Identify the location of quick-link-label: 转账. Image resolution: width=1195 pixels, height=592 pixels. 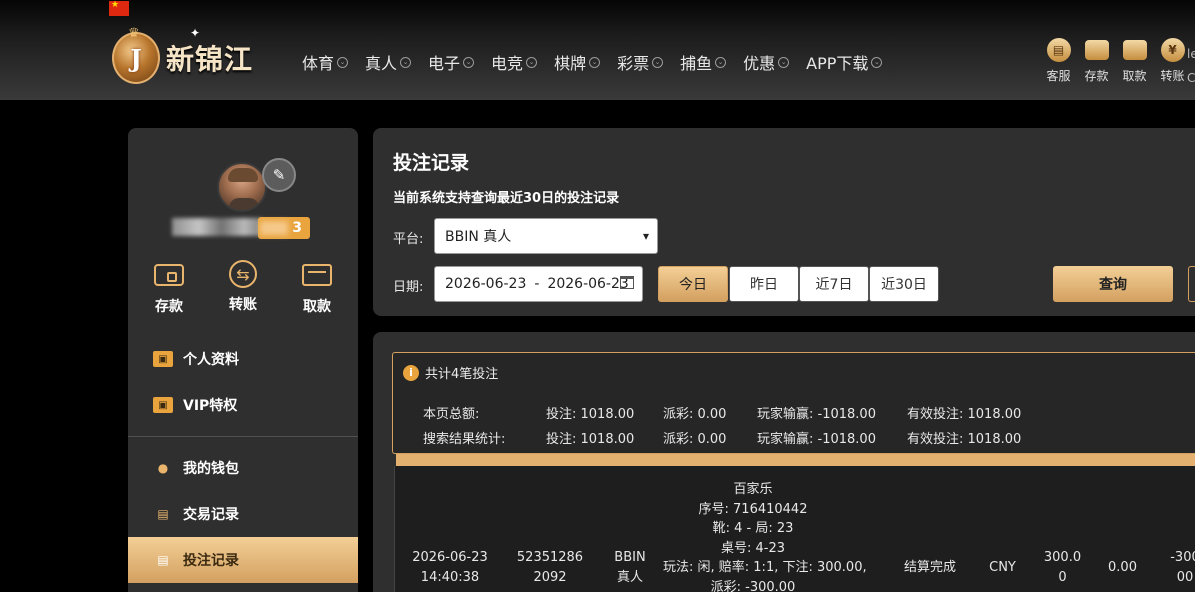
(1172, 76).